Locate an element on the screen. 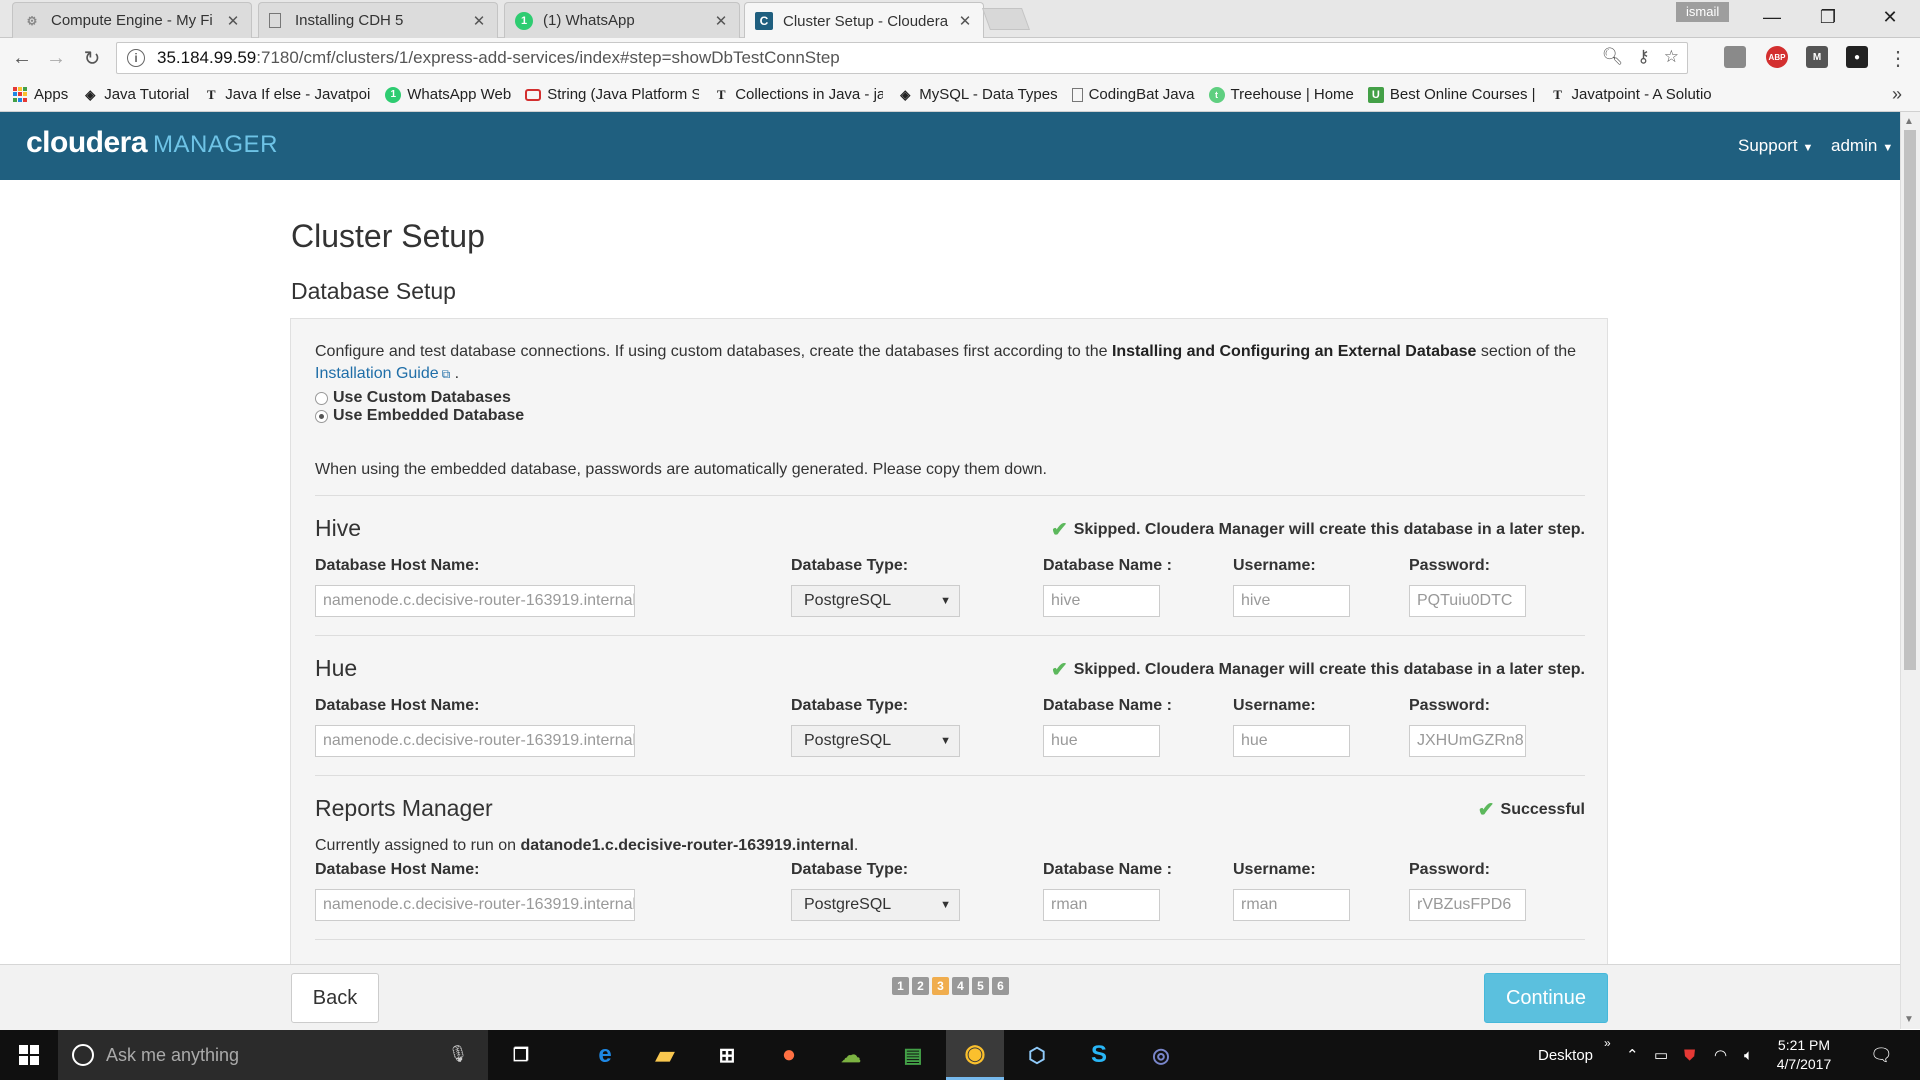  desktop-toolbar: Desktop is located at coordinates (1565, 1055).